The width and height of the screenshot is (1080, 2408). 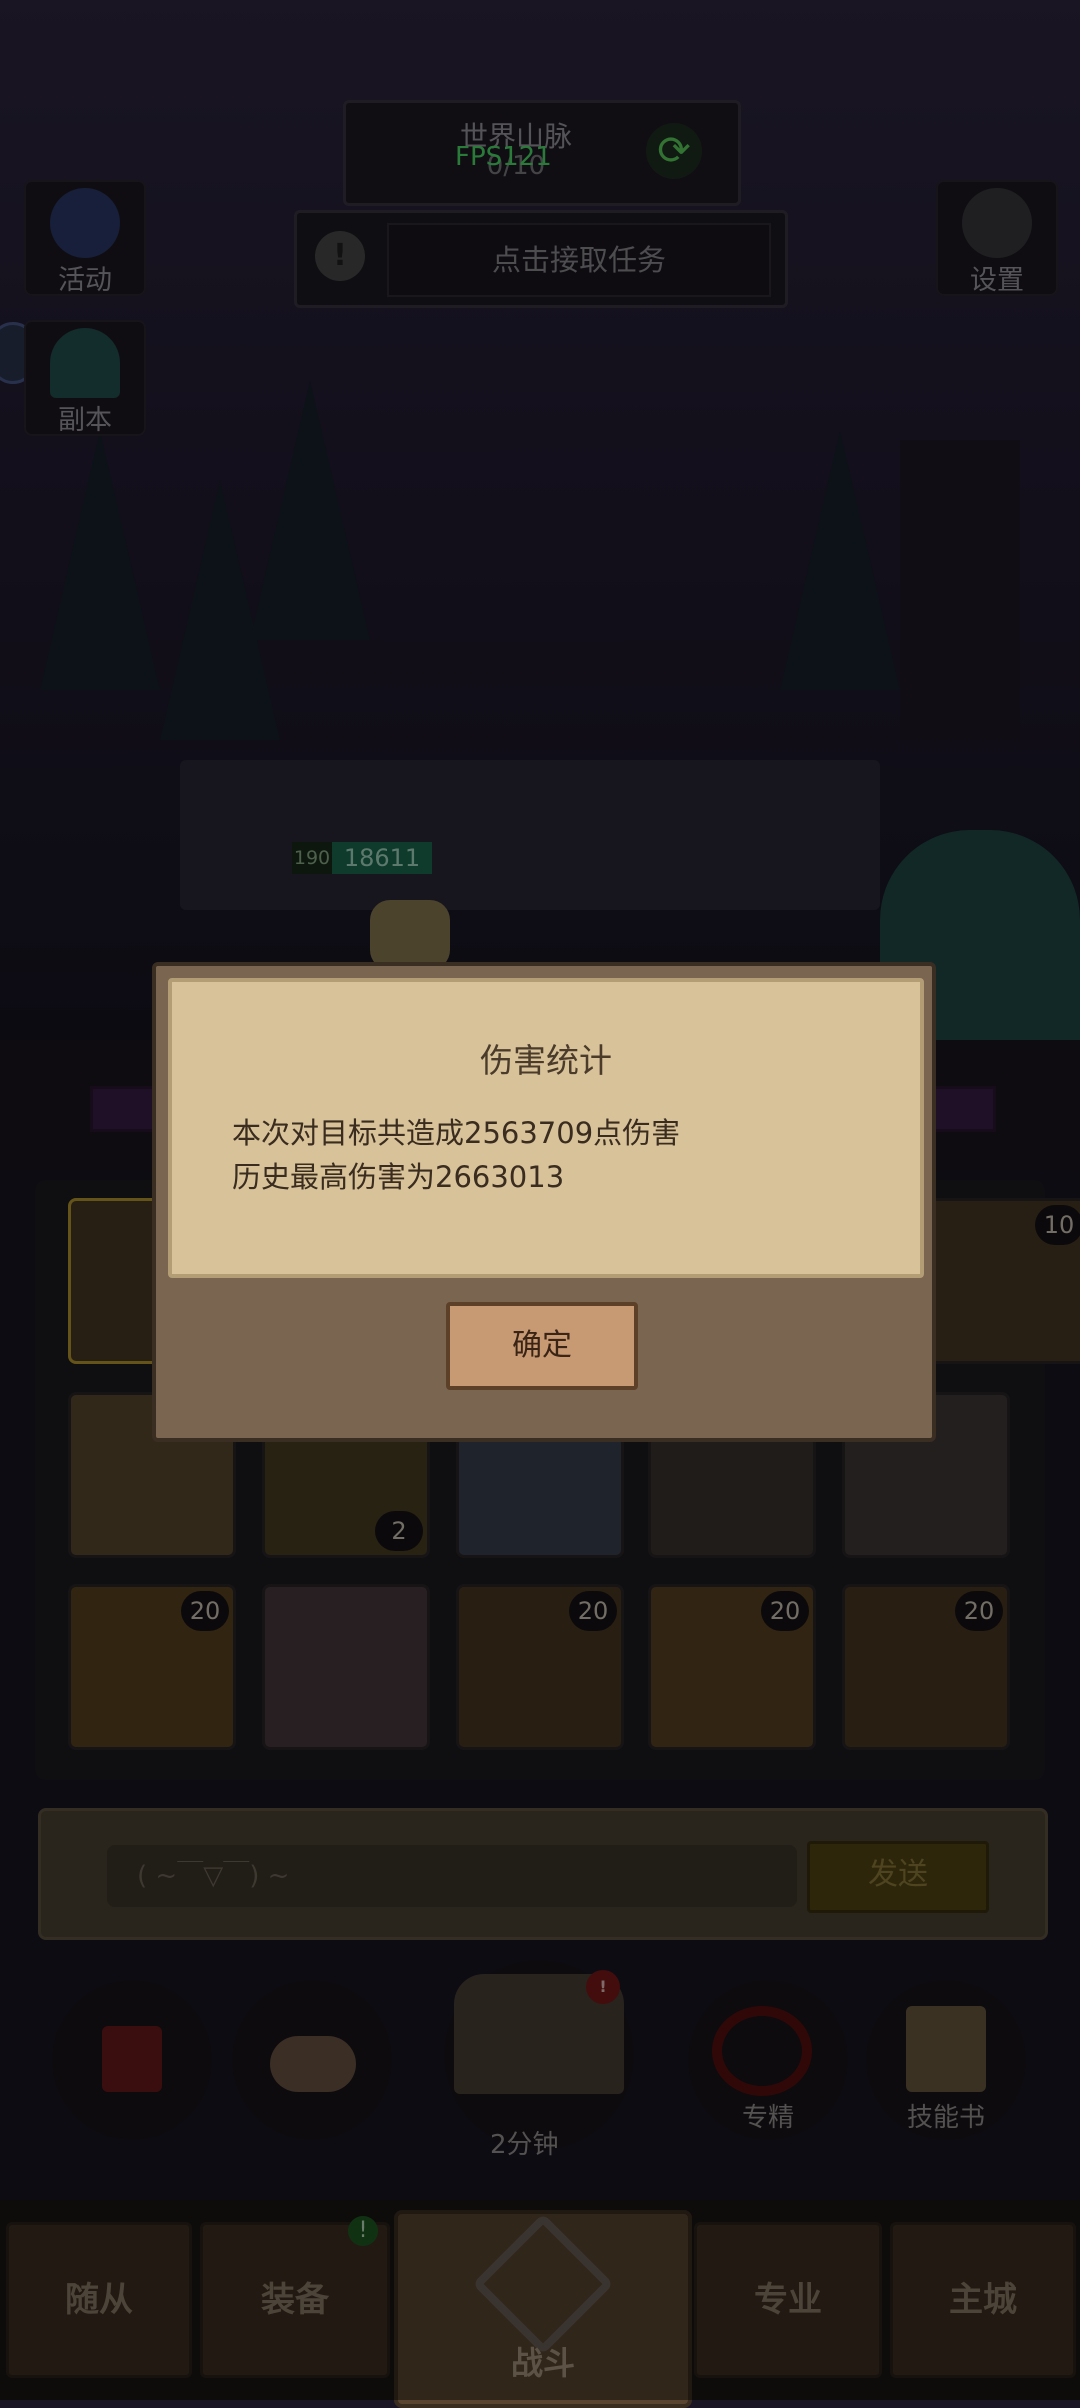 I want to click on dialog-title: 伤害统计, so click(x=546, y=1060).